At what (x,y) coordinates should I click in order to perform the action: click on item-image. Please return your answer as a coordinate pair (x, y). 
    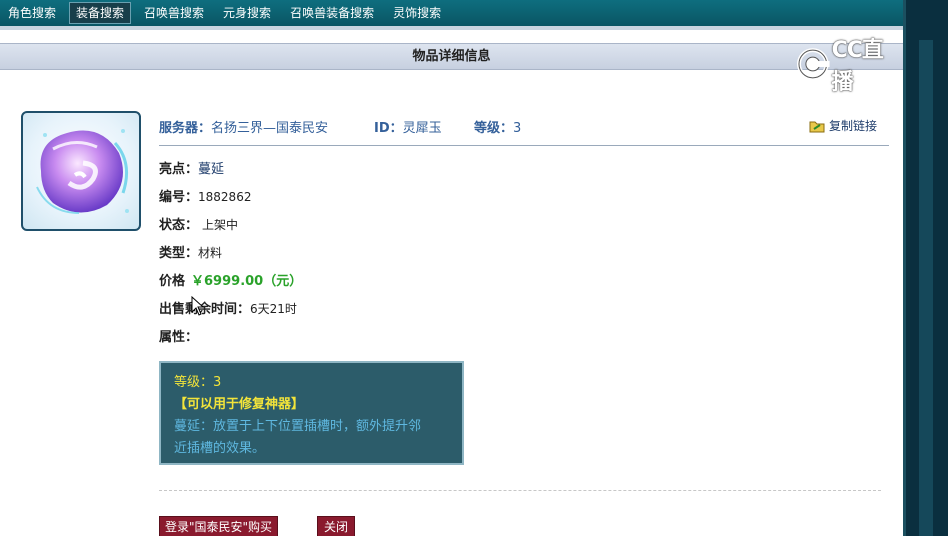
    Looking at the image, I should click on (81, 171).